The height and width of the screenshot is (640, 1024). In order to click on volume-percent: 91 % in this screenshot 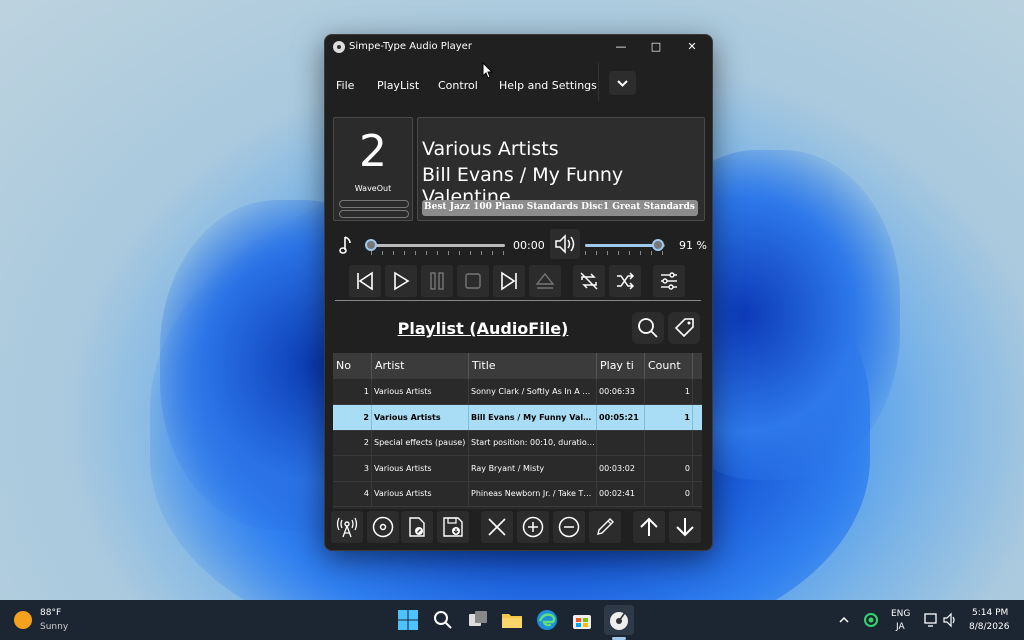, I will do `click(693, 245)`.